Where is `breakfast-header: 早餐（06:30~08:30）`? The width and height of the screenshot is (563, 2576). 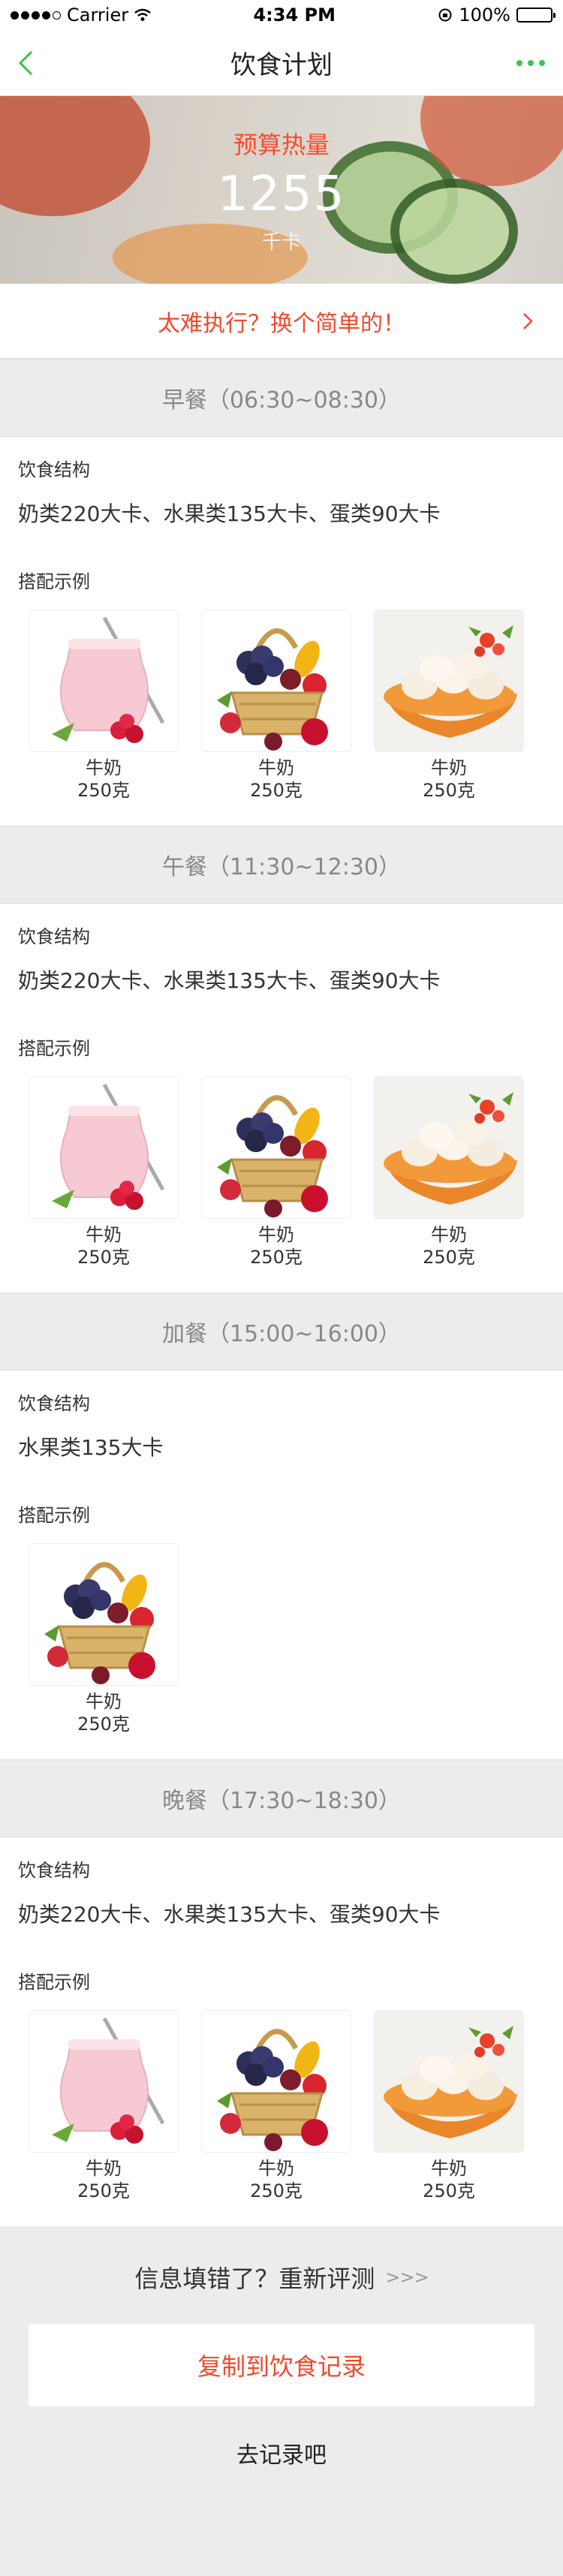 breakfast-header: 早餐（06:30~08:30） is located at coordinates (281, 398).